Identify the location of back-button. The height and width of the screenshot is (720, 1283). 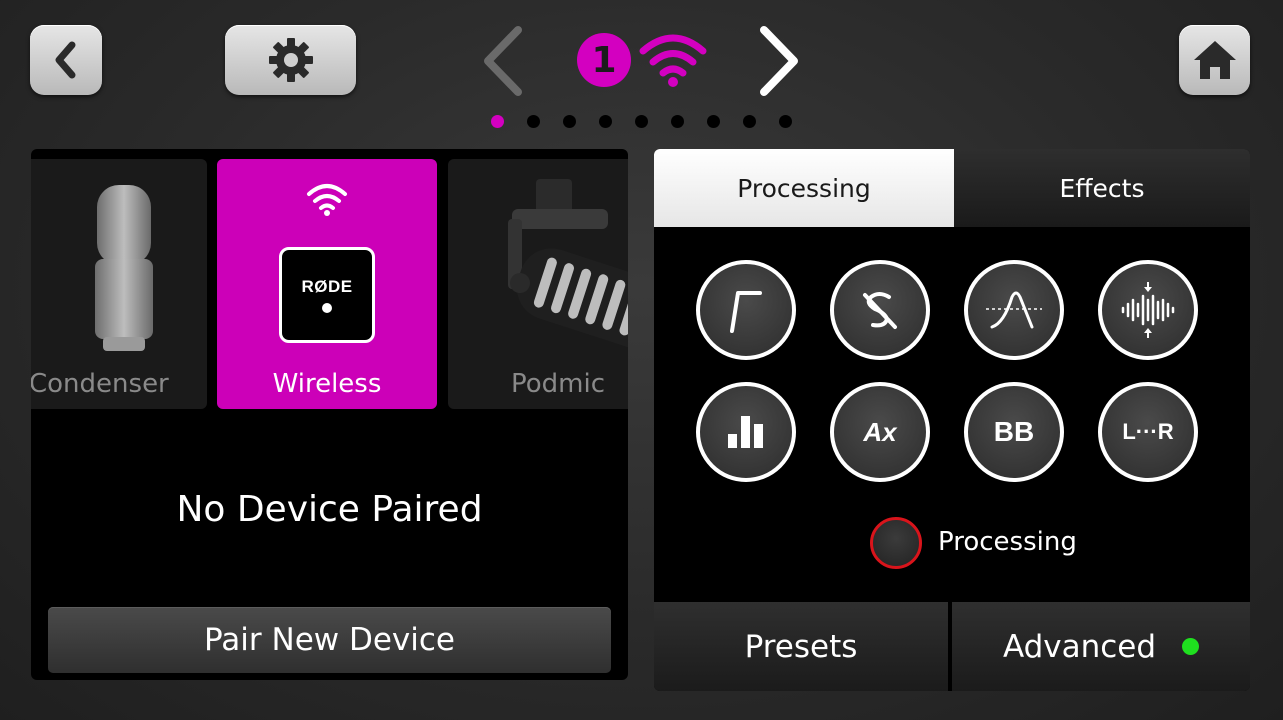
(66, 60).